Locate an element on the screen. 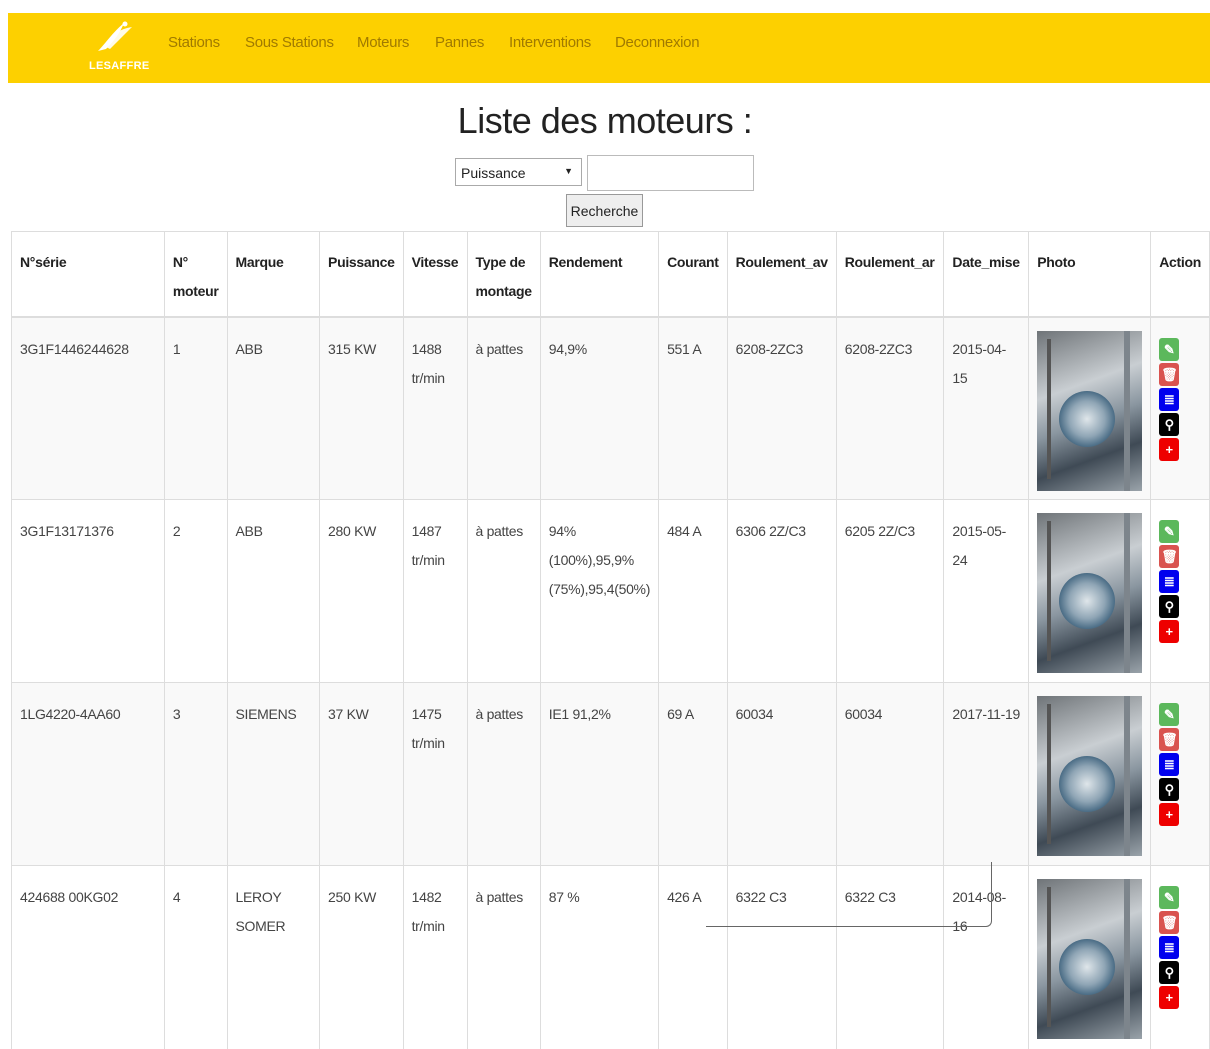 This screenshot has height=1049, width=1210. col-header: N°série is located at coordinates (88, 274).